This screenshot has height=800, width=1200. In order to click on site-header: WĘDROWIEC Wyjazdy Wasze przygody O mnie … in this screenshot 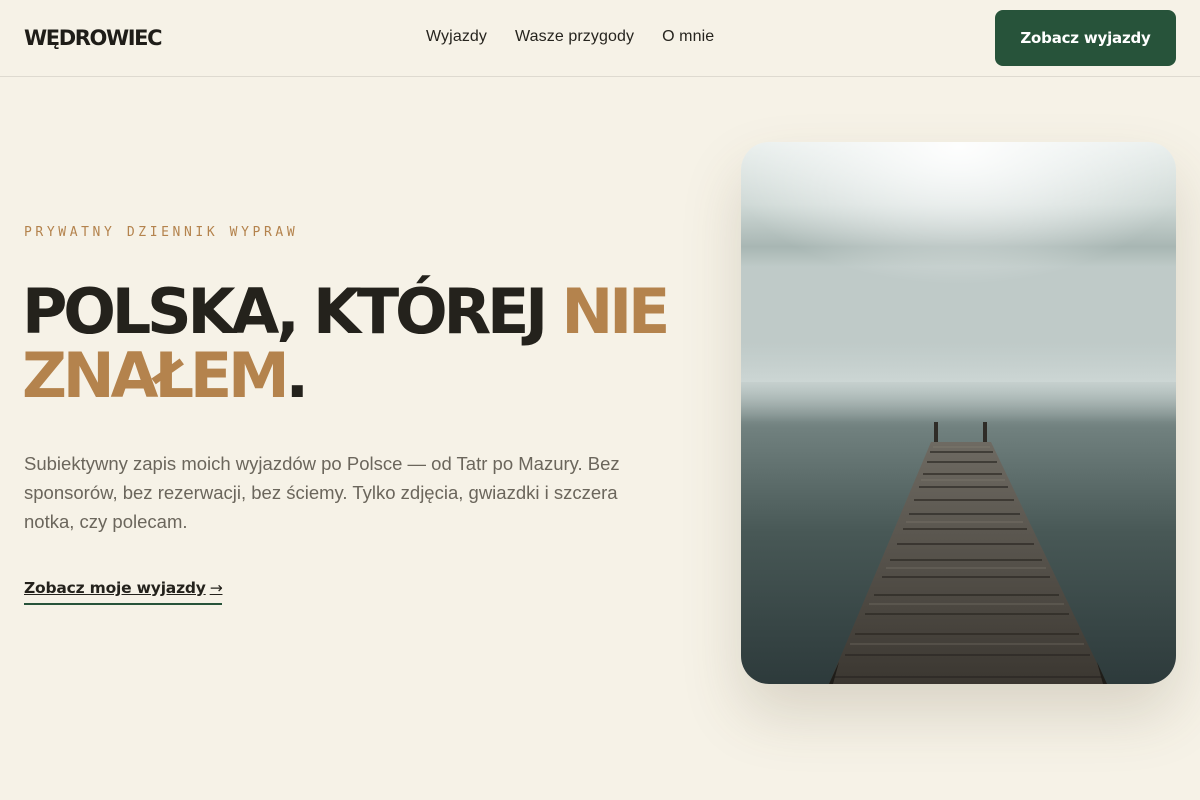, I will do `click(600, 38)`.